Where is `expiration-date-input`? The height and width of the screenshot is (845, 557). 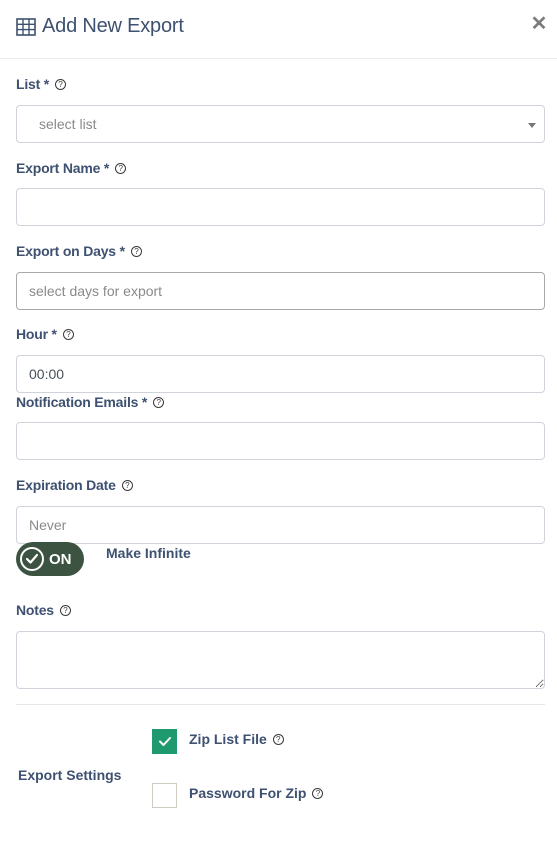
expiration-date-input is located at coordinates (280, 525).